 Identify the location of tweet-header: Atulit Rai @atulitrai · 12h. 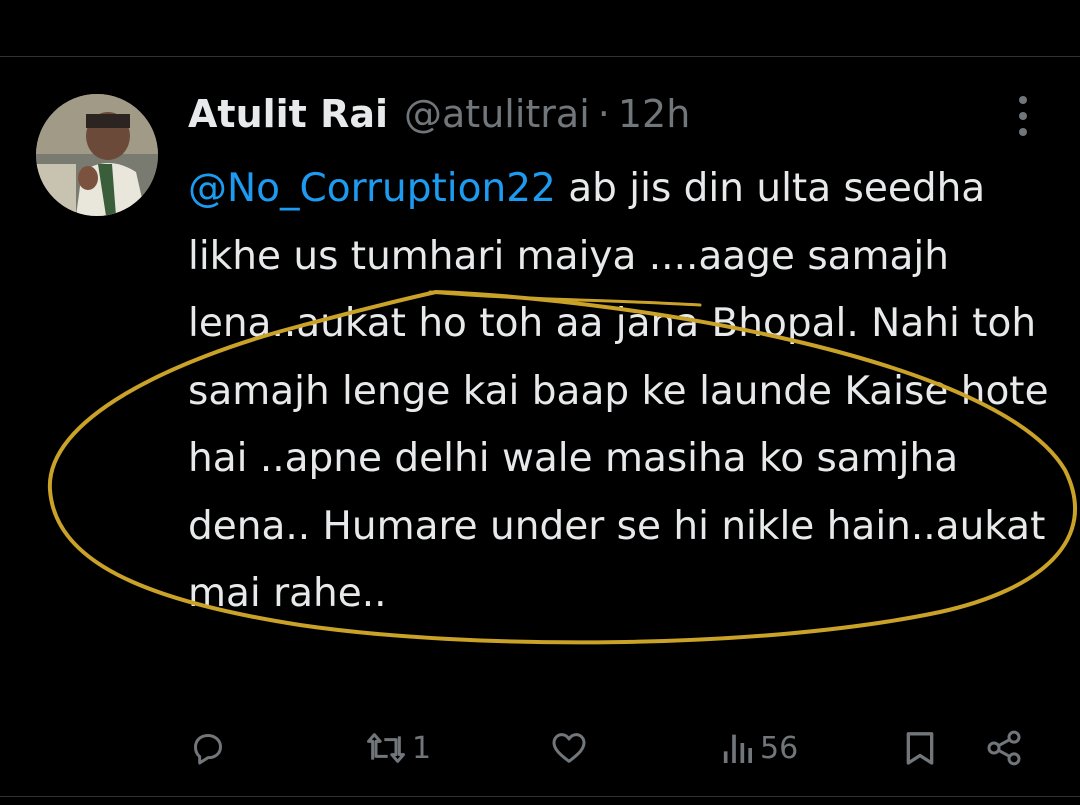
(439, 116).